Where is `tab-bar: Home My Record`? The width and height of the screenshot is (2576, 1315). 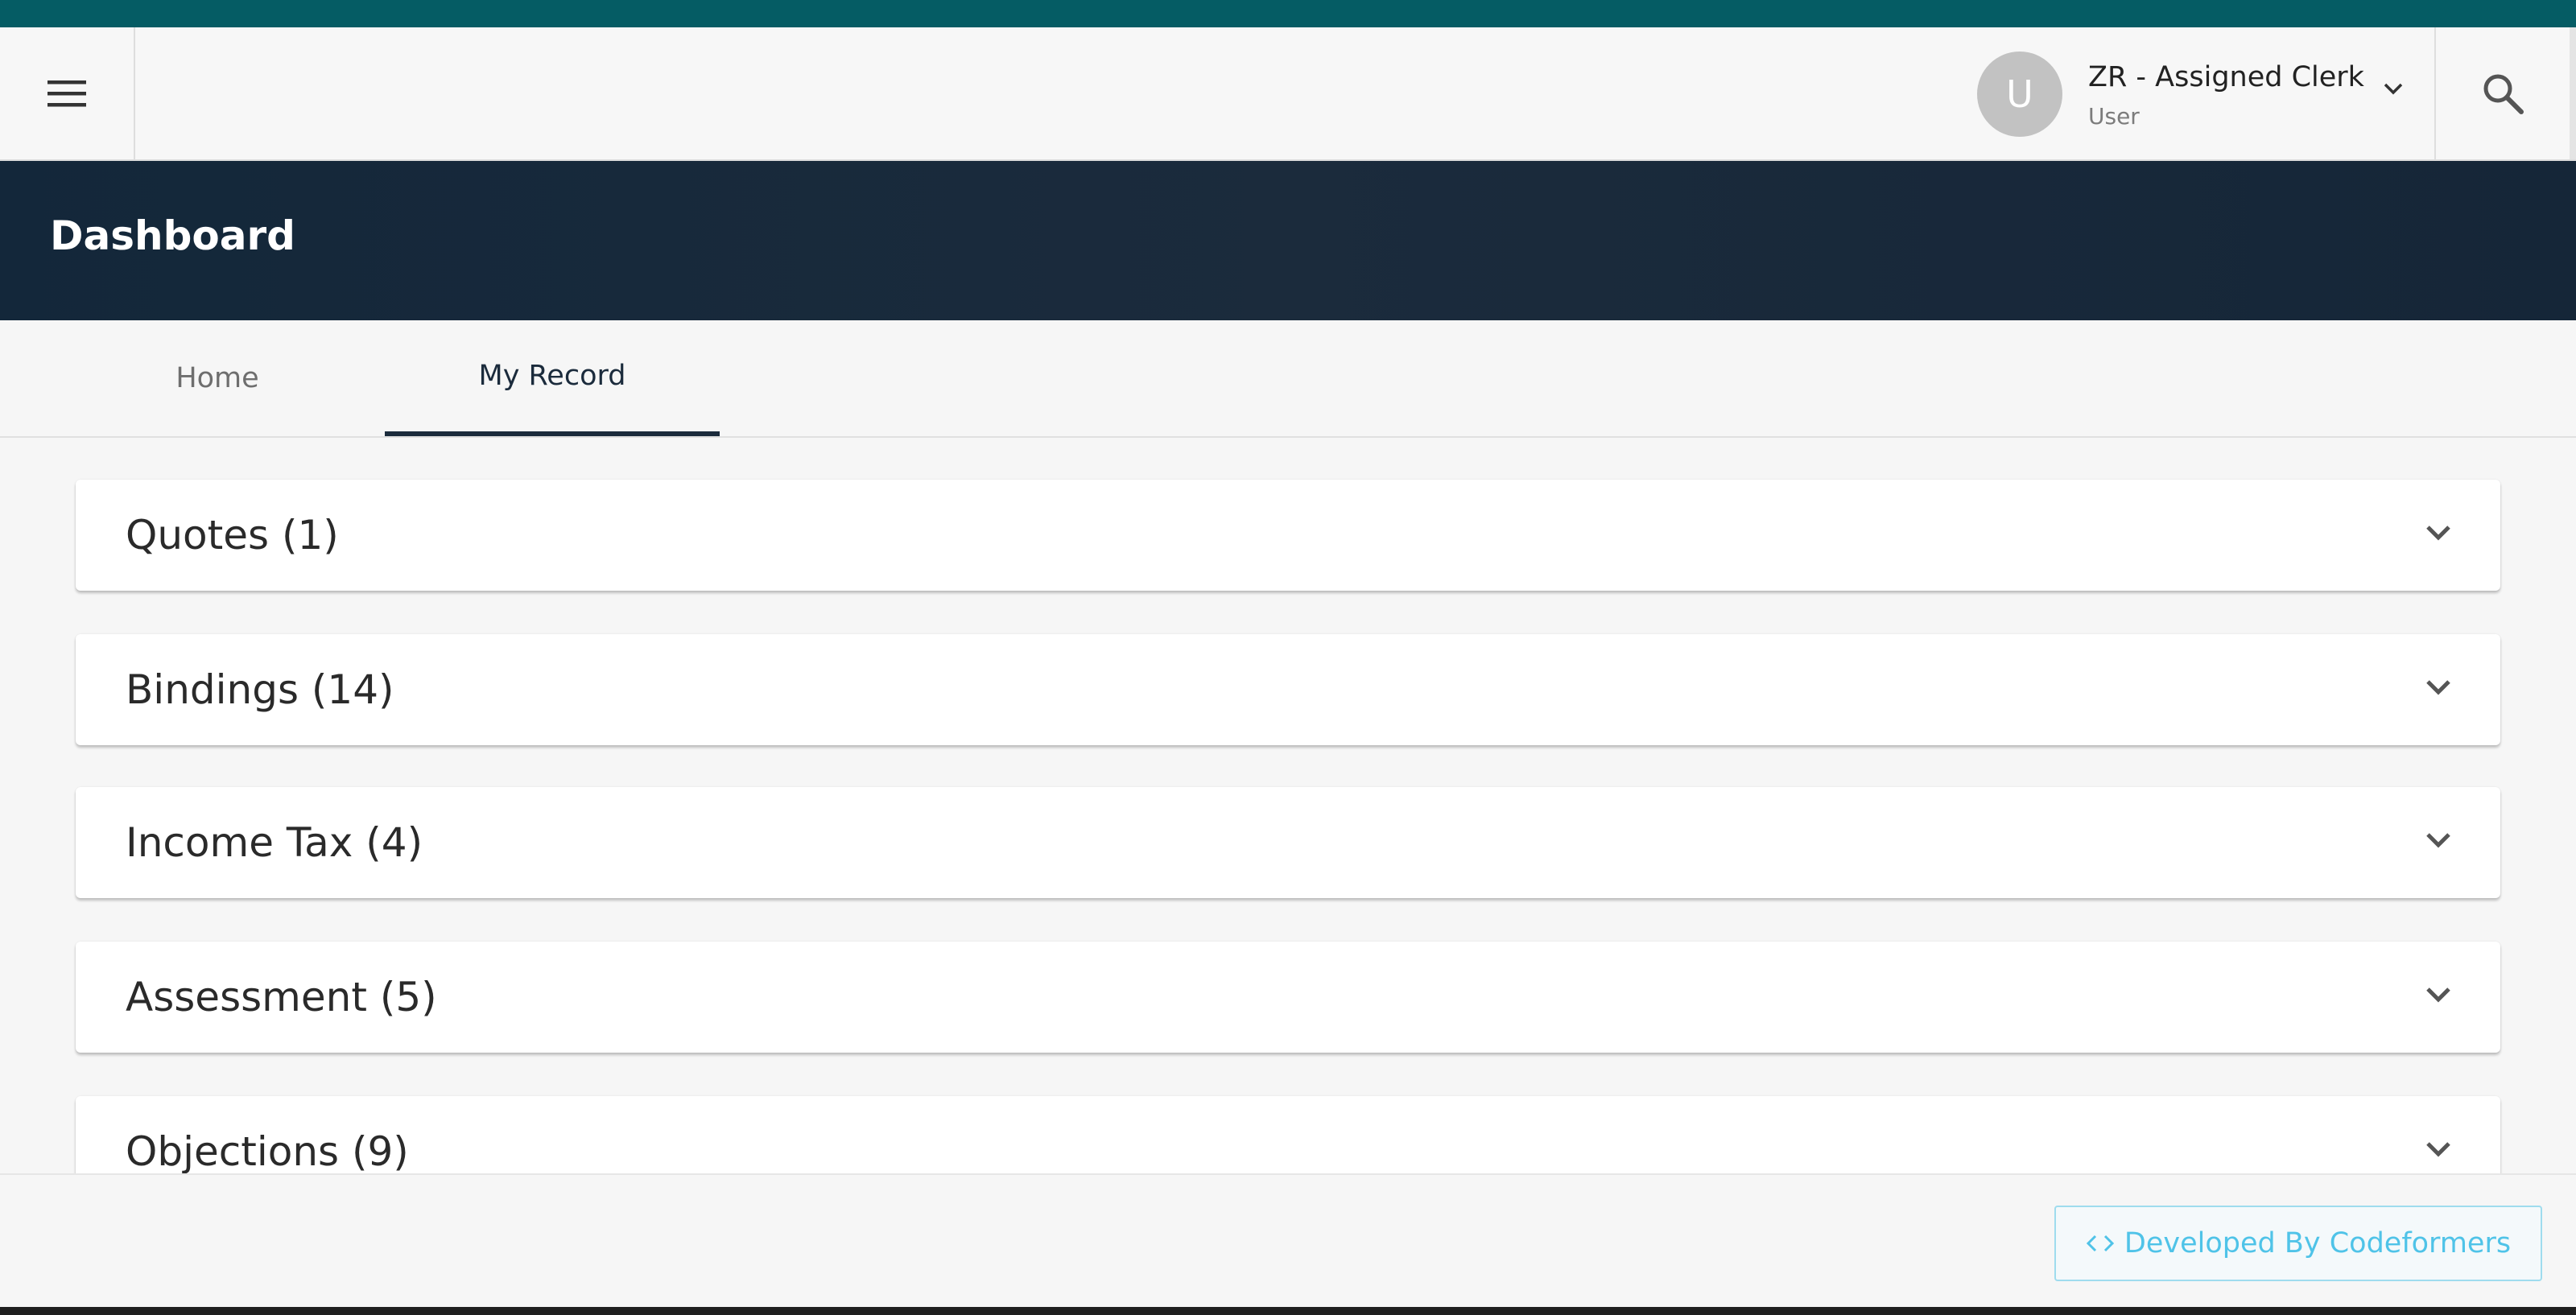
tab-bar: Home My Record is located at coordinates (1288, 379).